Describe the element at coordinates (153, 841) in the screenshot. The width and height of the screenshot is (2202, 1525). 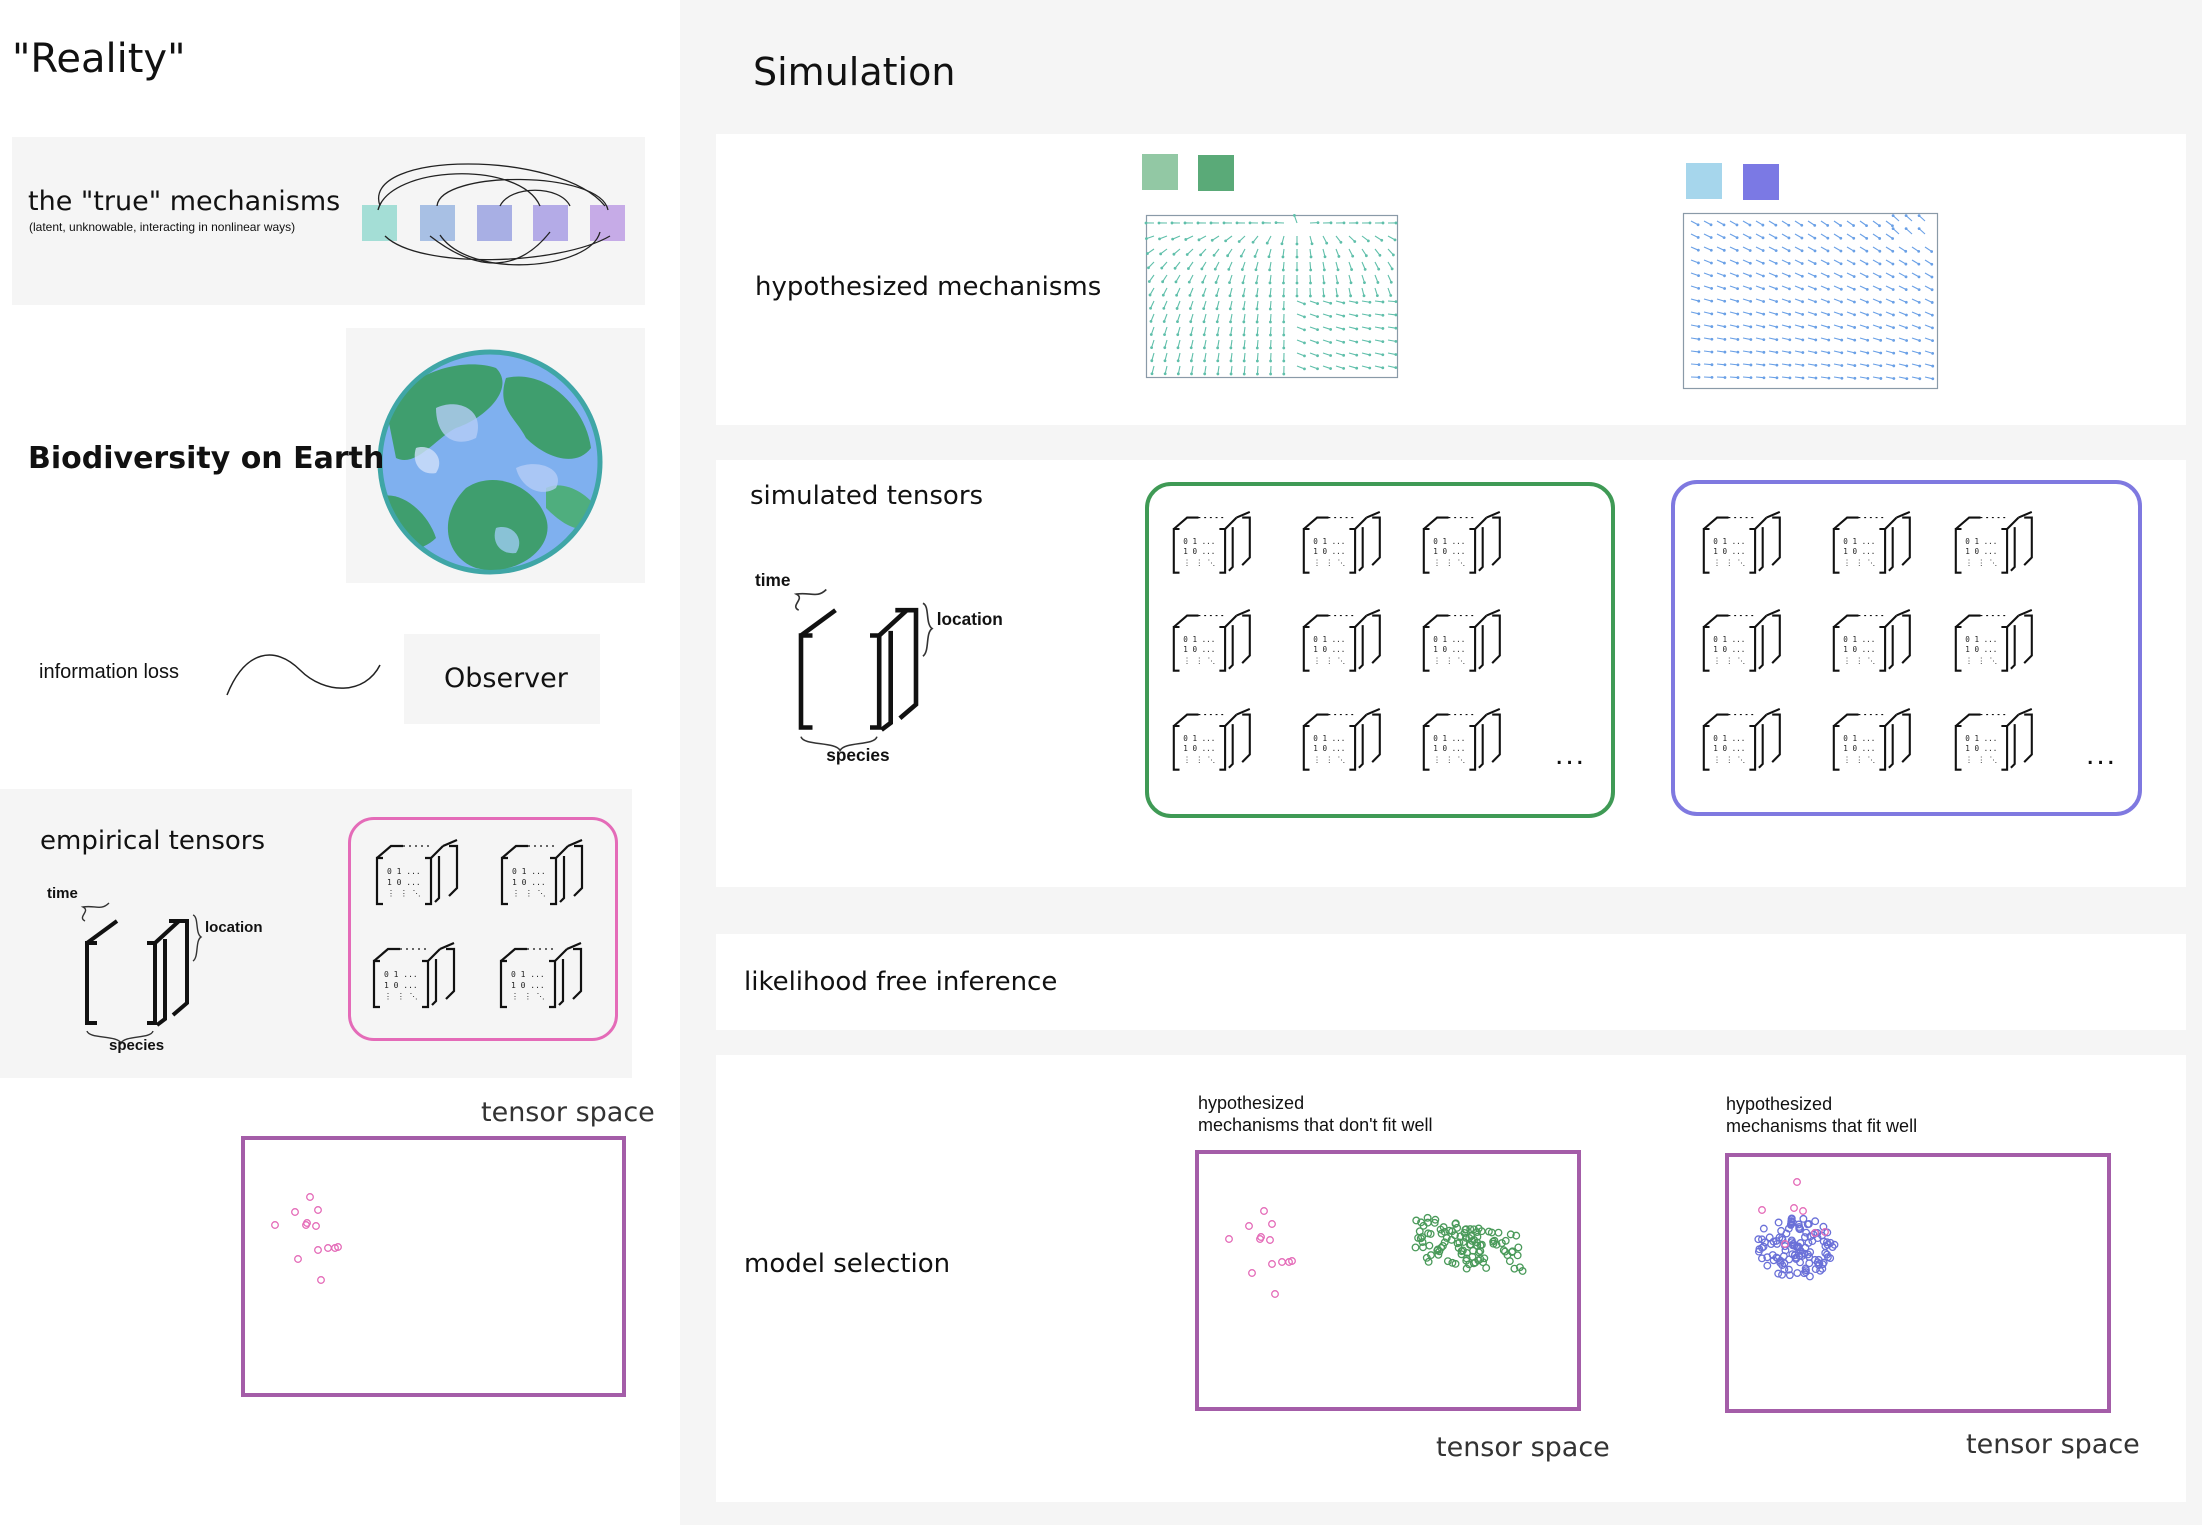
I see `empirical-title: empirical tensors` at that location.